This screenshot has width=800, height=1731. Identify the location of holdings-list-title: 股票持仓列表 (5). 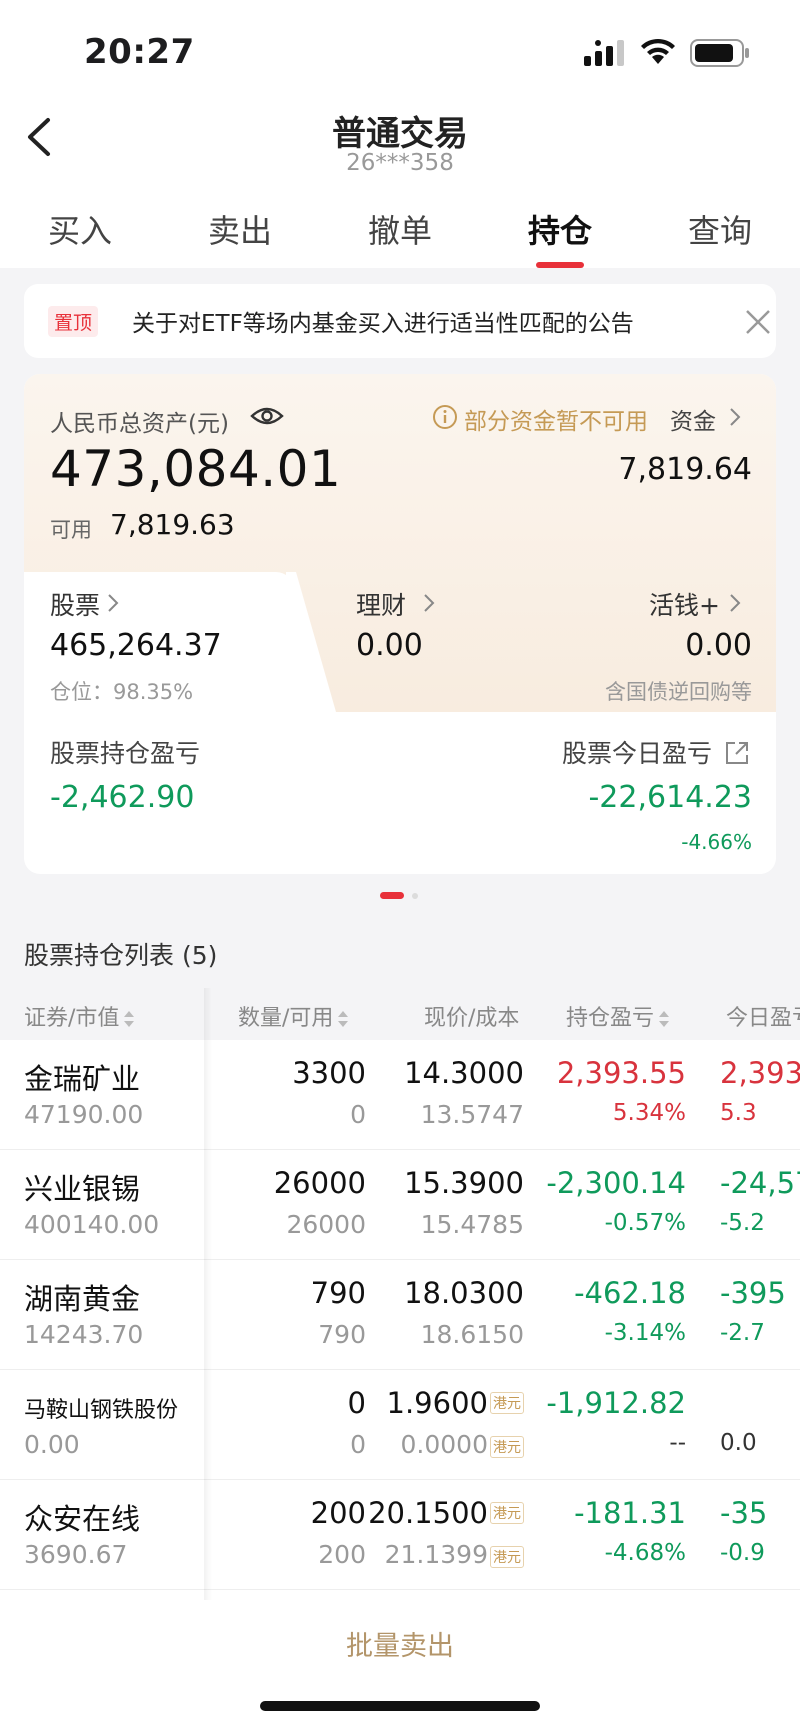
(121, 955).